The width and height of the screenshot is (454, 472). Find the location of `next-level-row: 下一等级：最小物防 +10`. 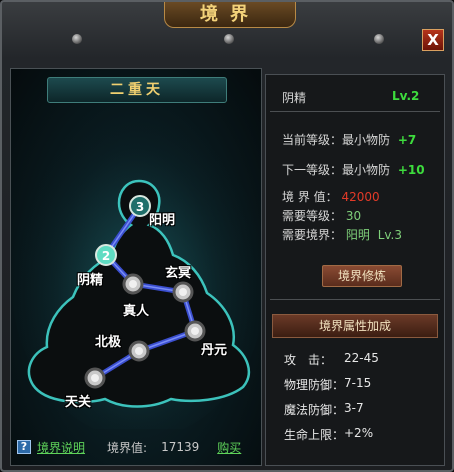

next-level-row: 下一等级：最小物防 +10 is located at coordinates (353, 169).